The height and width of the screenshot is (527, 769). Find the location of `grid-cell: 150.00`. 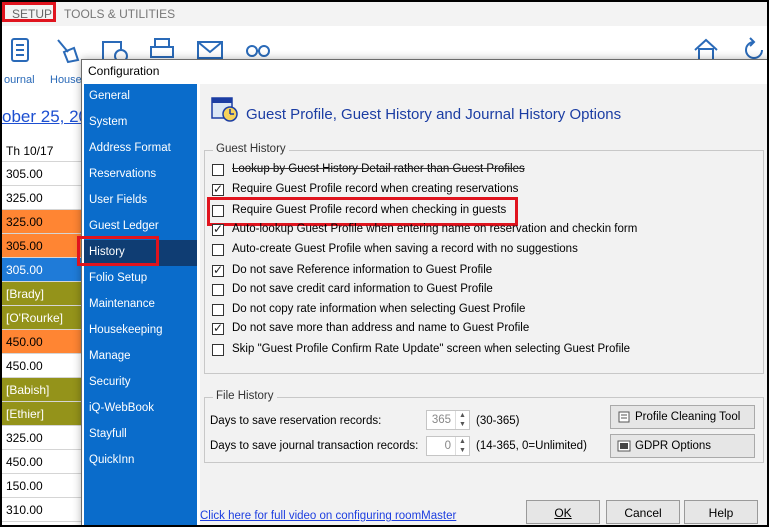

grid-cell: 150.00 is located at coordinates (43, 486).